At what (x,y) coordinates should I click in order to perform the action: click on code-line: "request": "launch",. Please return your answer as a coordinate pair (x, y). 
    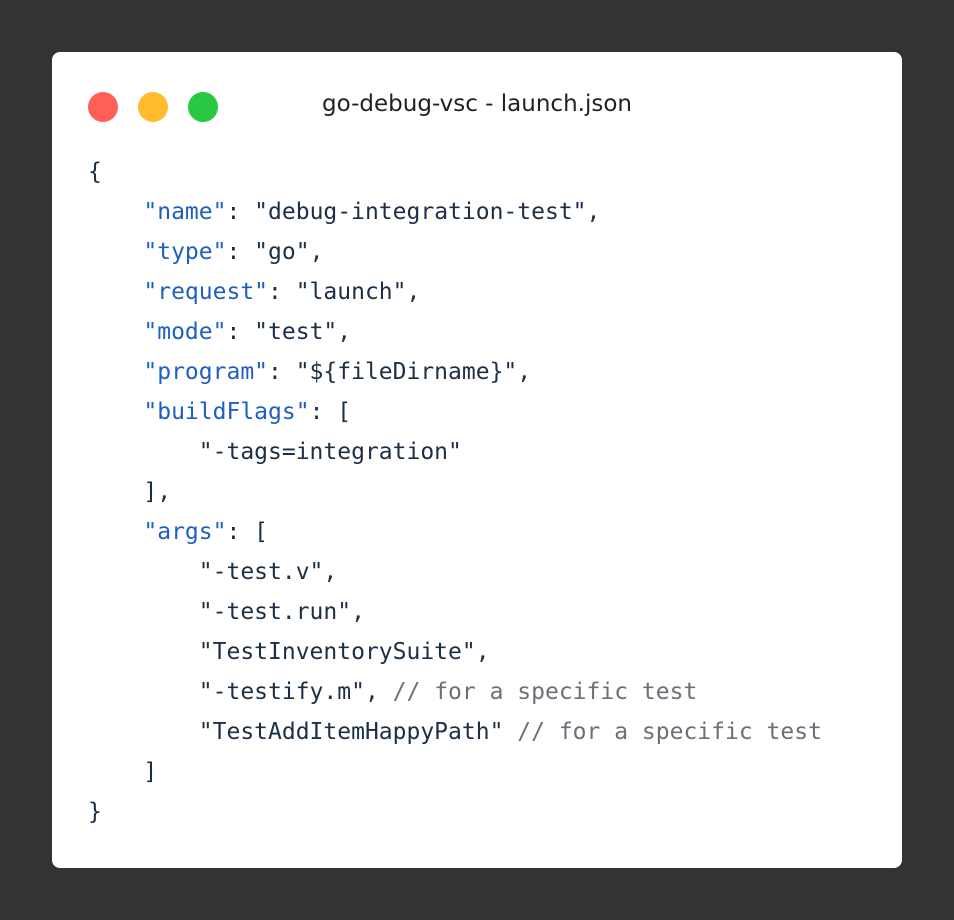
    Looking at the image, I should click on (455, 292).